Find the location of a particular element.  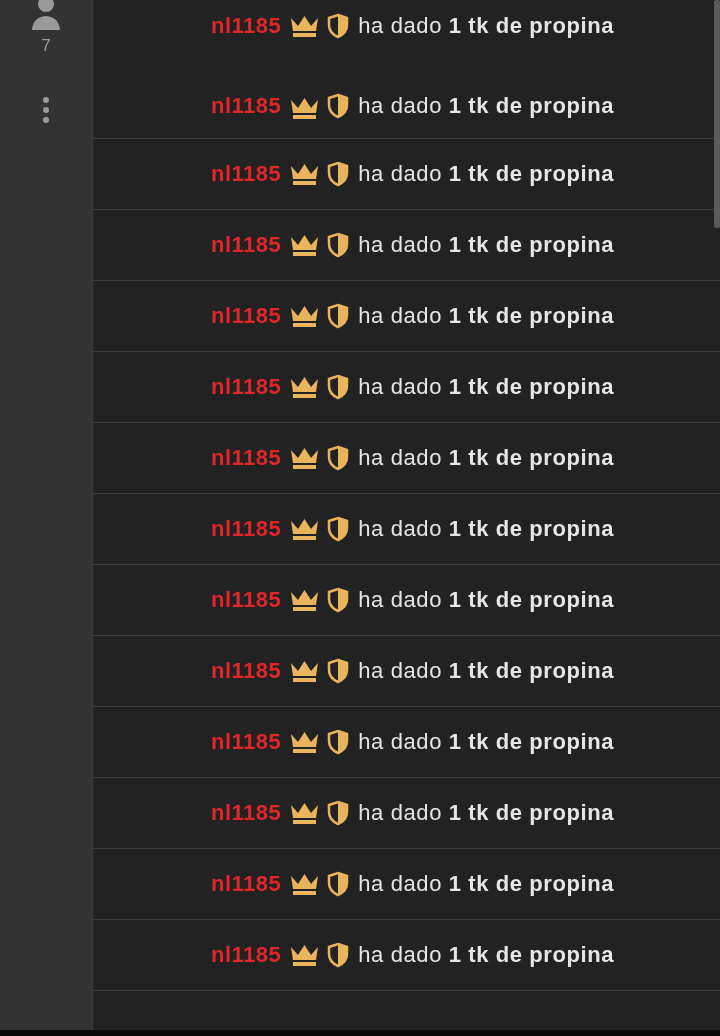

user-icon is located at coordinates (46, 15).